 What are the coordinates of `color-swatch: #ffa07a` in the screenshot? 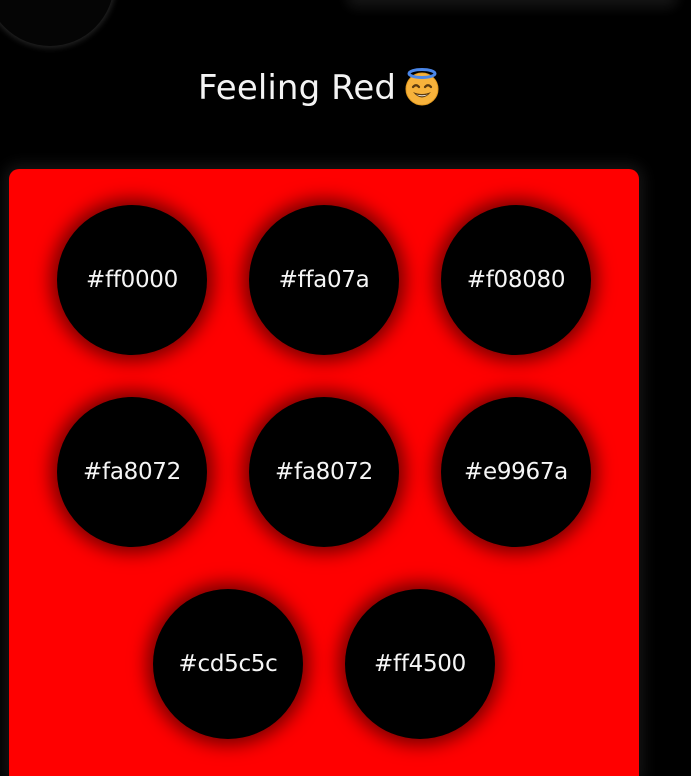 It's located at (324, 280).